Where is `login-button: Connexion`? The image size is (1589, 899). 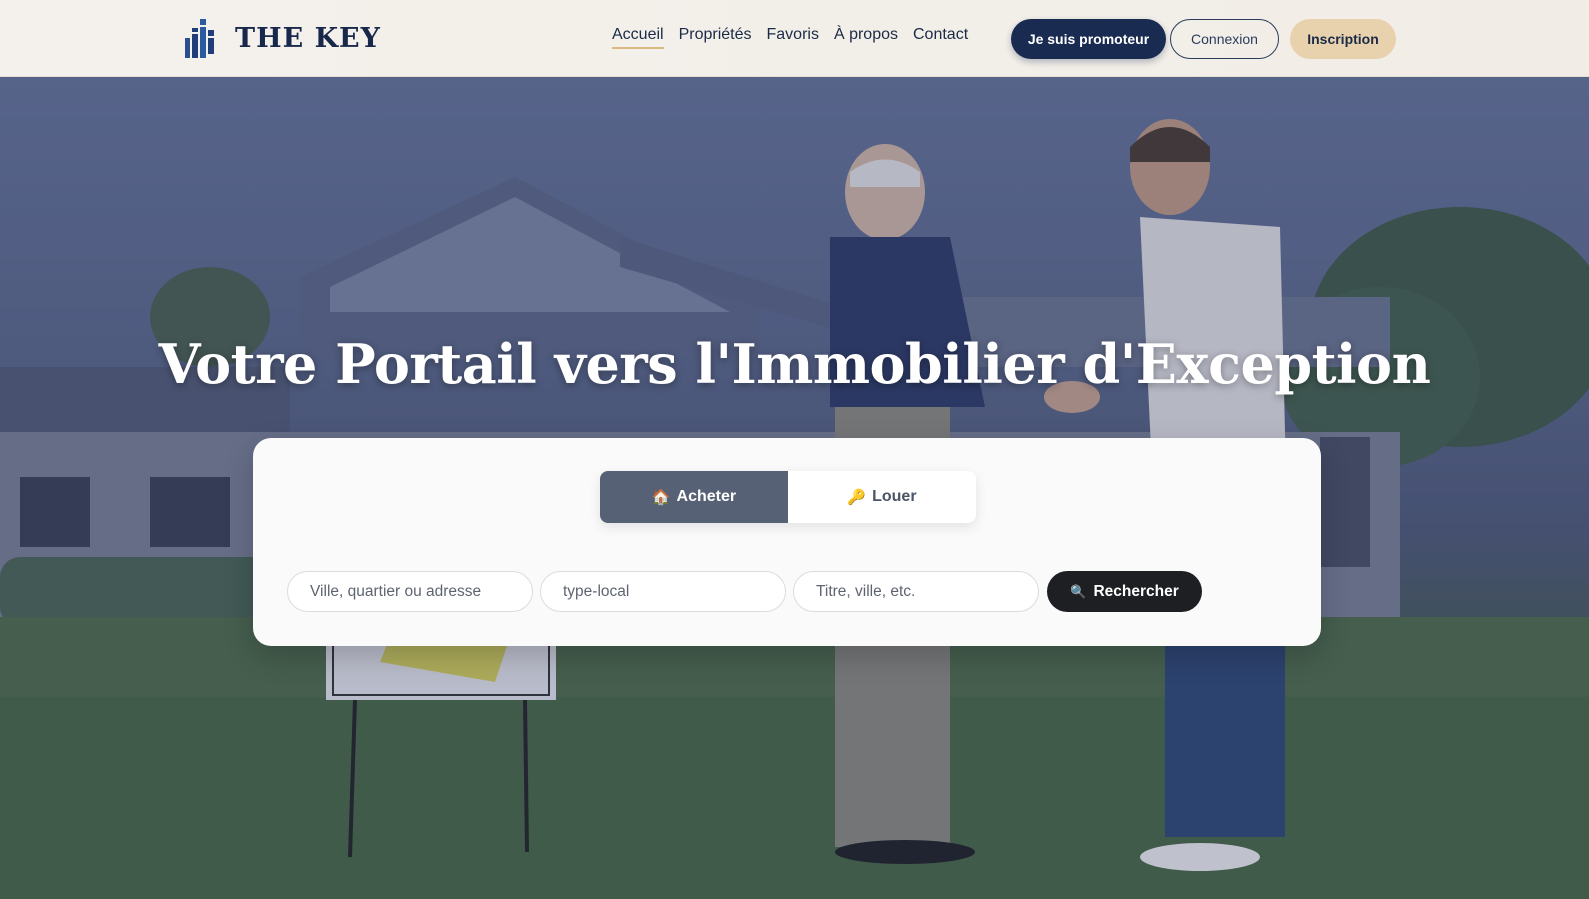 login-button: Connexion is located at coordinates (1224, 39).